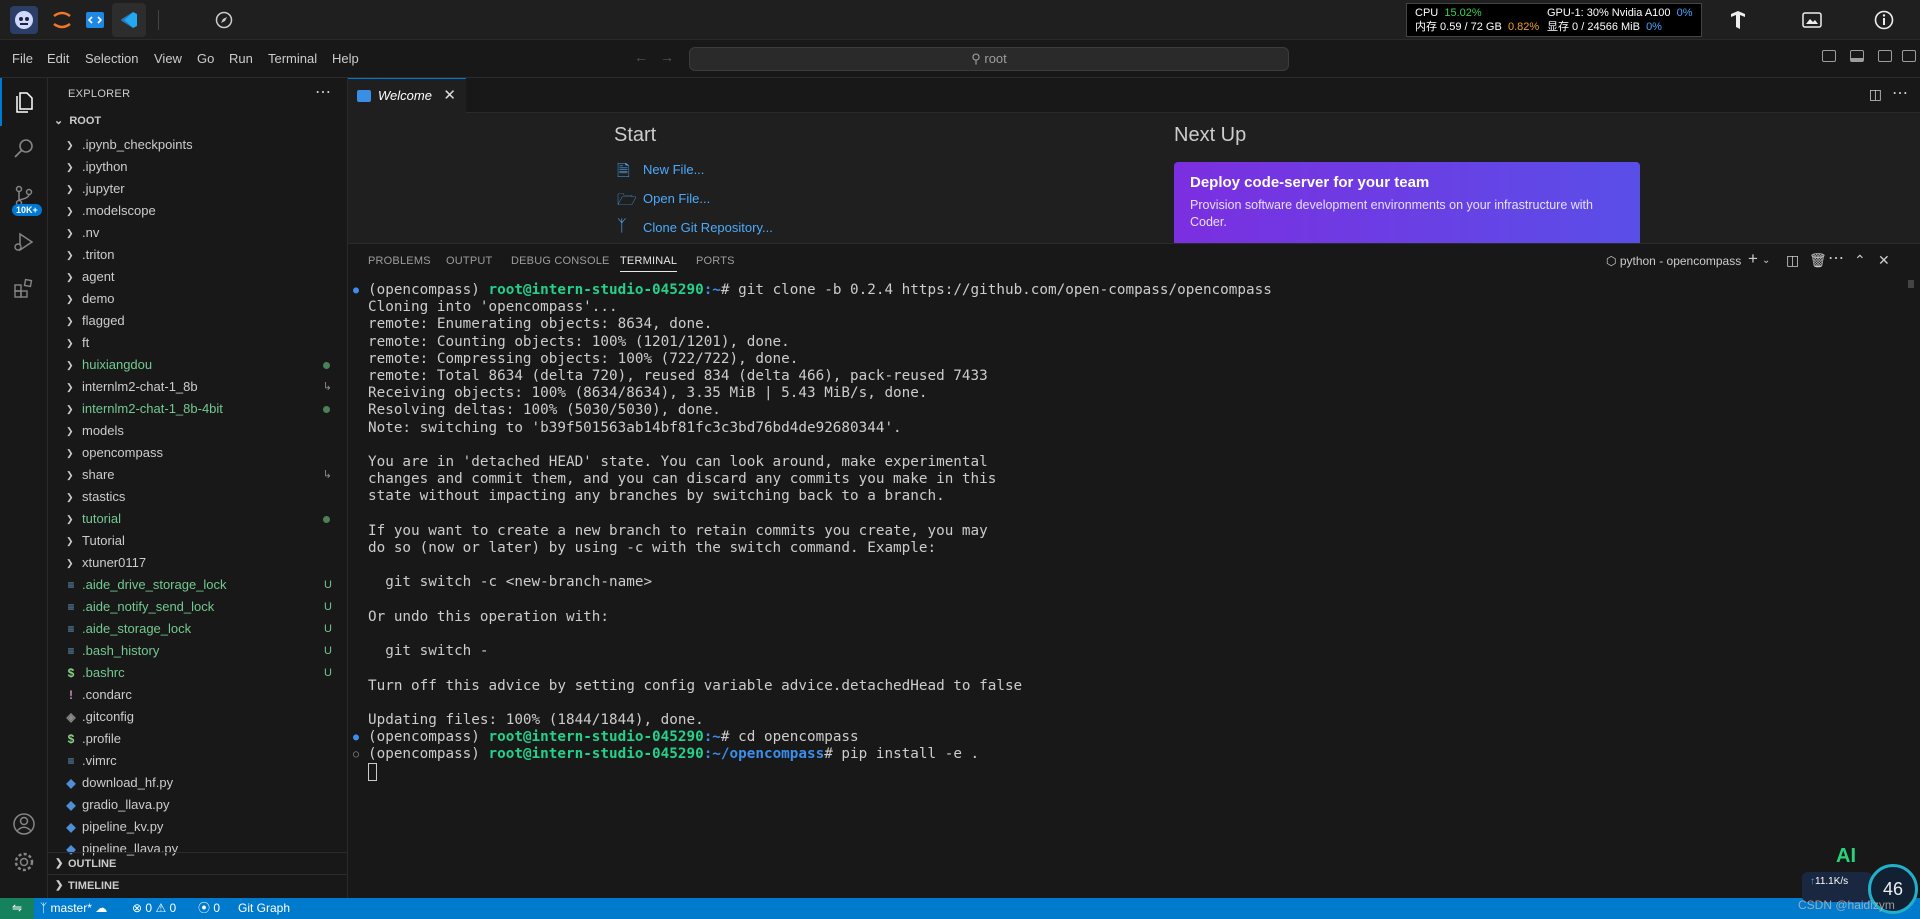  Describe the element at coordinates (292, 58) in the screenshot. I see `menu-terminal: Terminal` at that location.